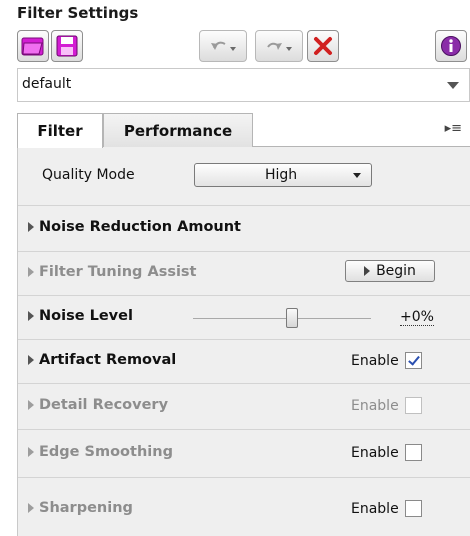 The image size is (470, 536). What do you see at coordinates (140, 227) in the screenshot?
I see `noise-reduction-text: Noise Reduction Amount` at bounding box center [140, 227].